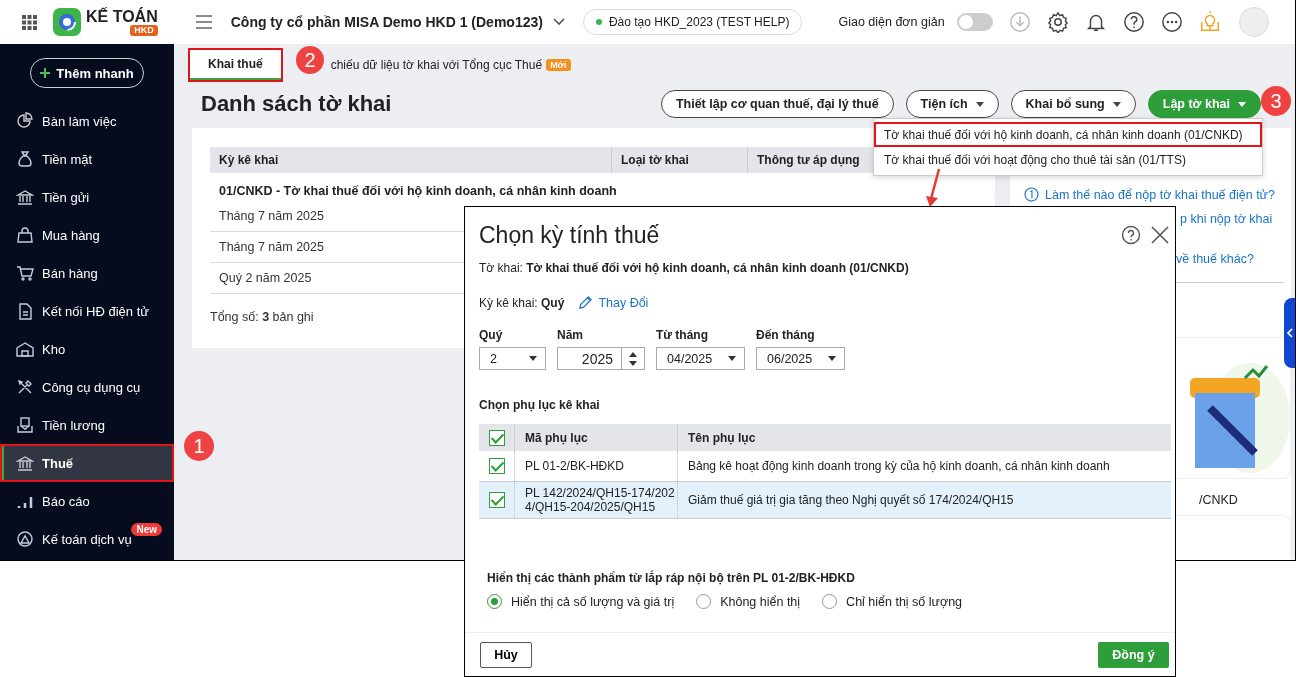  What do you see at coordinates (722, 437) in the screenshot?
I see `column-header: Tên phụ lục` at bounding box center [722, 437].